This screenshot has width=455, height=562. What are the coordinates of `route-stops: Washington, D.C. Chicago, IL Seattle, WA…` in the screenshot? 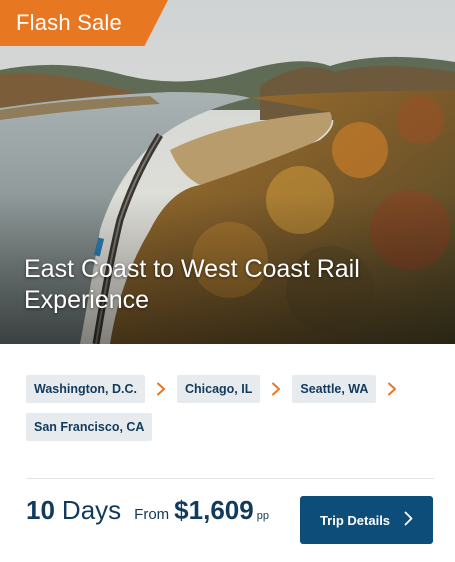 It's located at (231, 408).